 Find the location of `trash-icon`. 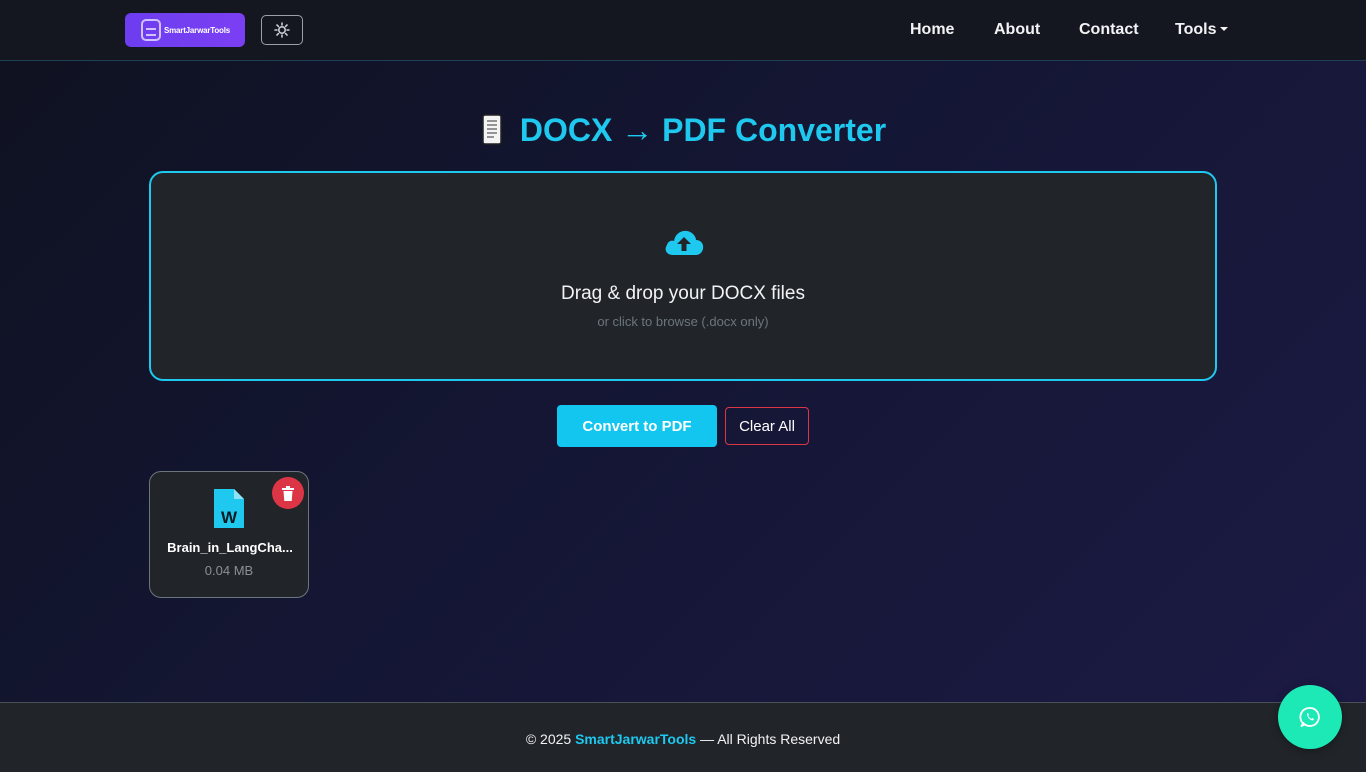

trash-icon is located at coordinates (288, 493).